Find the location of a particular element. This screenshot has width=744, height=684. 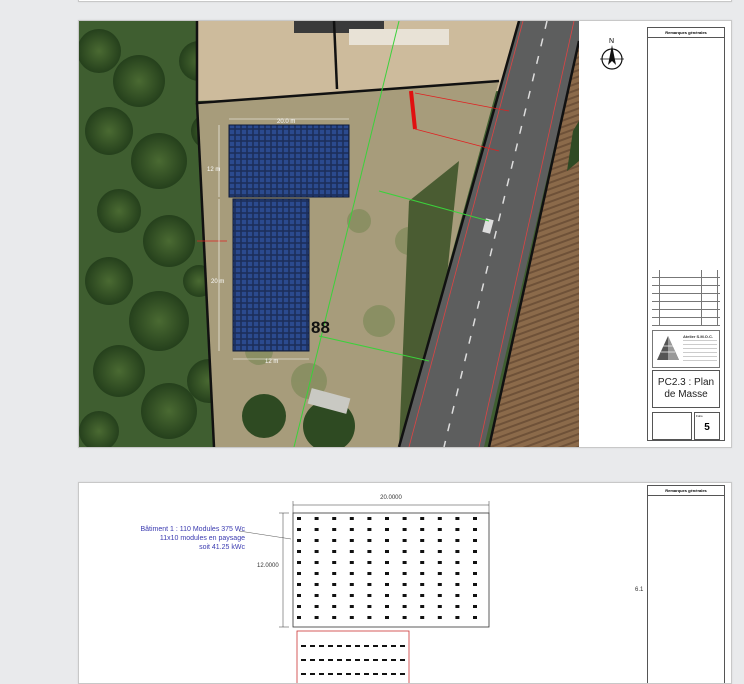

dim-label-left-top: 12 m is located at coordinates (213, 170).